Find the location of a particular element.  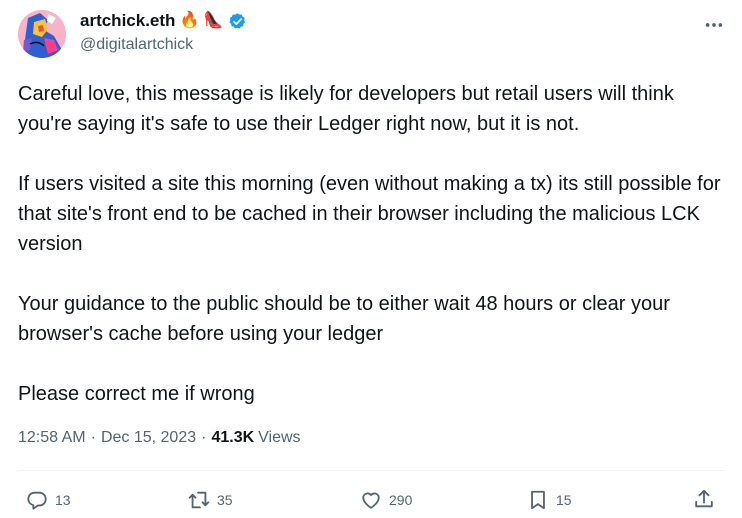

retweet-button: 35 is located at coordinates (210, 500).